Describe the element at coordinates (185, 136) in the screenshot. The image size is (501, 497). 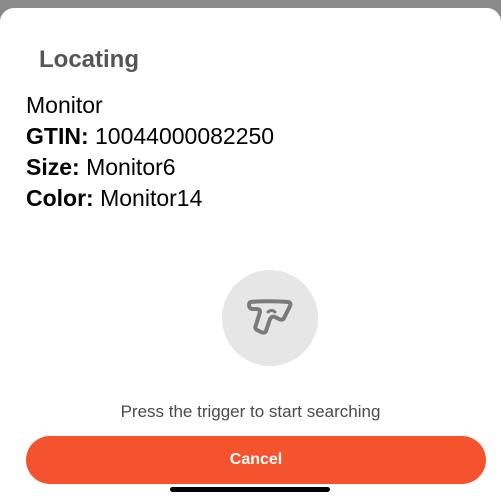
I see `gtin-value: 10044000082250` at that location.